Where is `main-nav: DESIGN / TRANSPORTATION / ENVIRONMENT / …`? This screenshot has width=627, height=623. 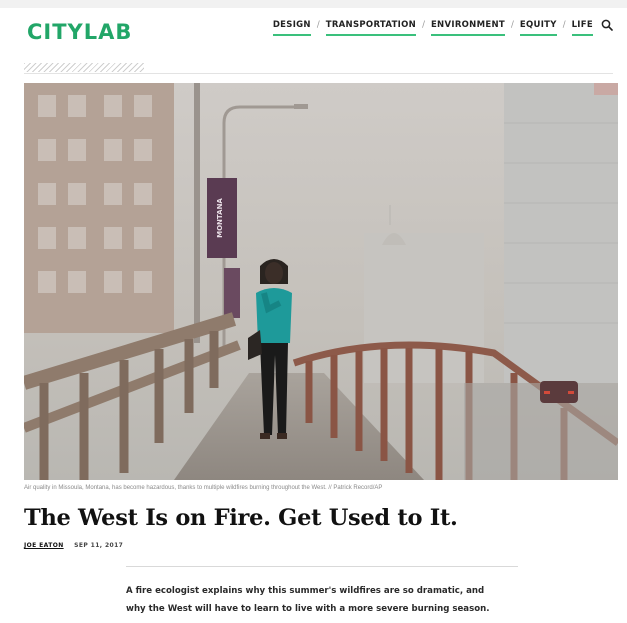 main-nav: DESIGN / TRANSPORTATION / ENVIRONMENT / … is located at coordinates (442, 27).